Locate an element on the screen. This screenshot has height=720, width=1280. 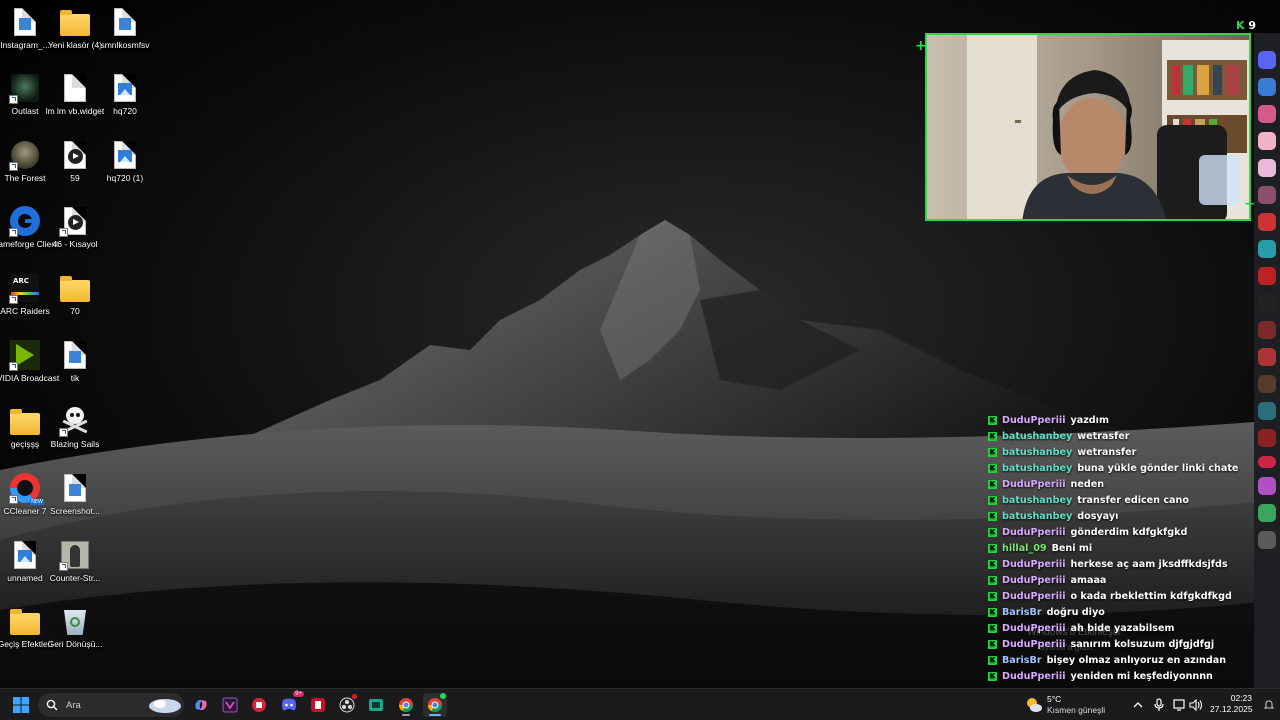
skull-icon is located at coordinates (75, 421).